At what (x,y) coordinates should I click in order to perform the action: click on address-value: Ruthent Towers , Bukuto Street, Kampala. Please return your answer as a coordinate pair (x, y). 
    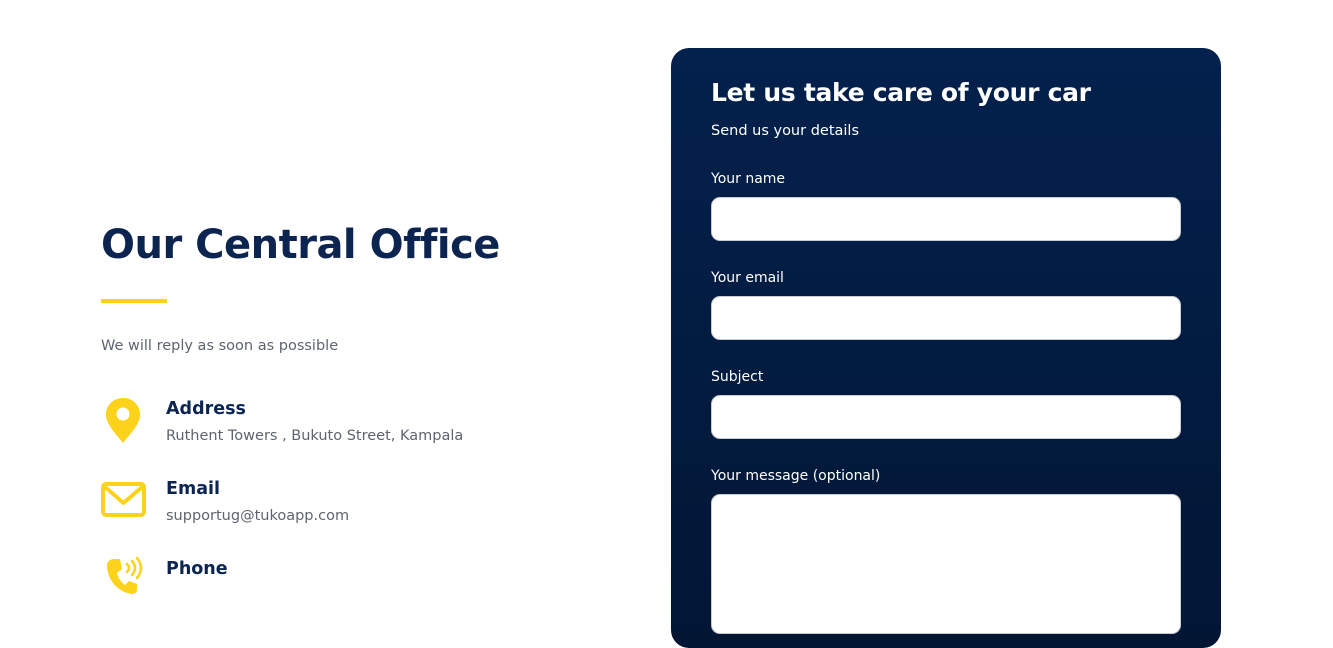
    Looking at the image, I should click on (315, 436).